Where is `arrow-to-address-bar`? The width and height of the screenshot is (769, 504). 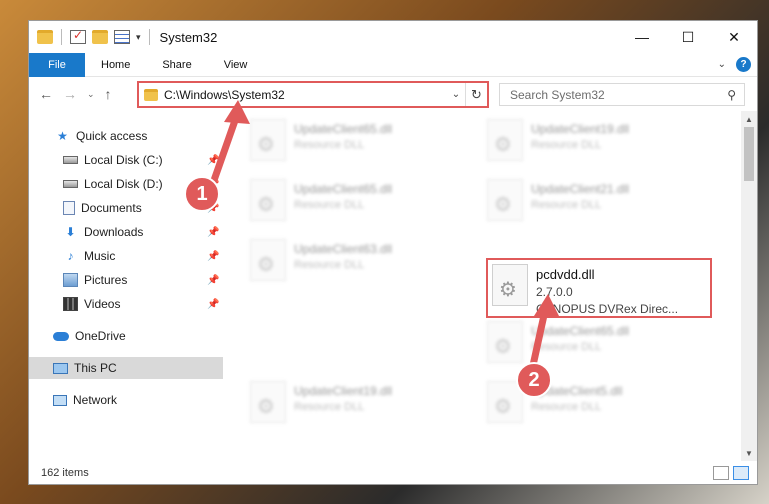
arrow-to-address-bar is located at coordinates (225, 149).